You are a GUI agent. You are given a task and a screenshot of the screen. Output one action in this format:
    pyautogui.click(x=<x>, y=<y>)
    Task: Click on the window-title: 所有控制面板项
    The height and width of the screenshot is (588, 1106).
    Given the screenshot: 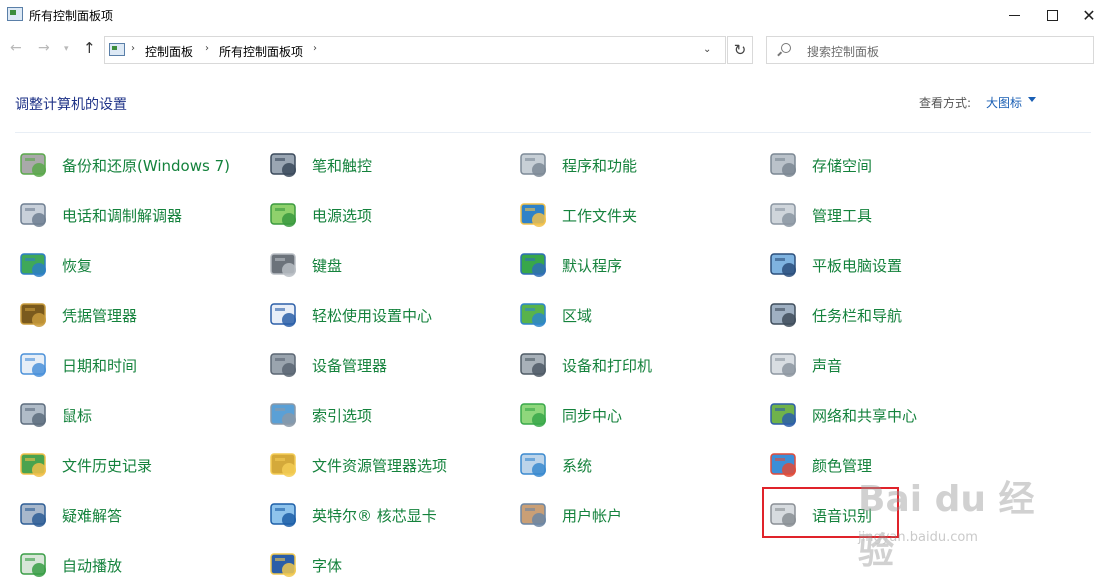 What is the action you would take?
    pyautogui.click(x=71, y=16)
    